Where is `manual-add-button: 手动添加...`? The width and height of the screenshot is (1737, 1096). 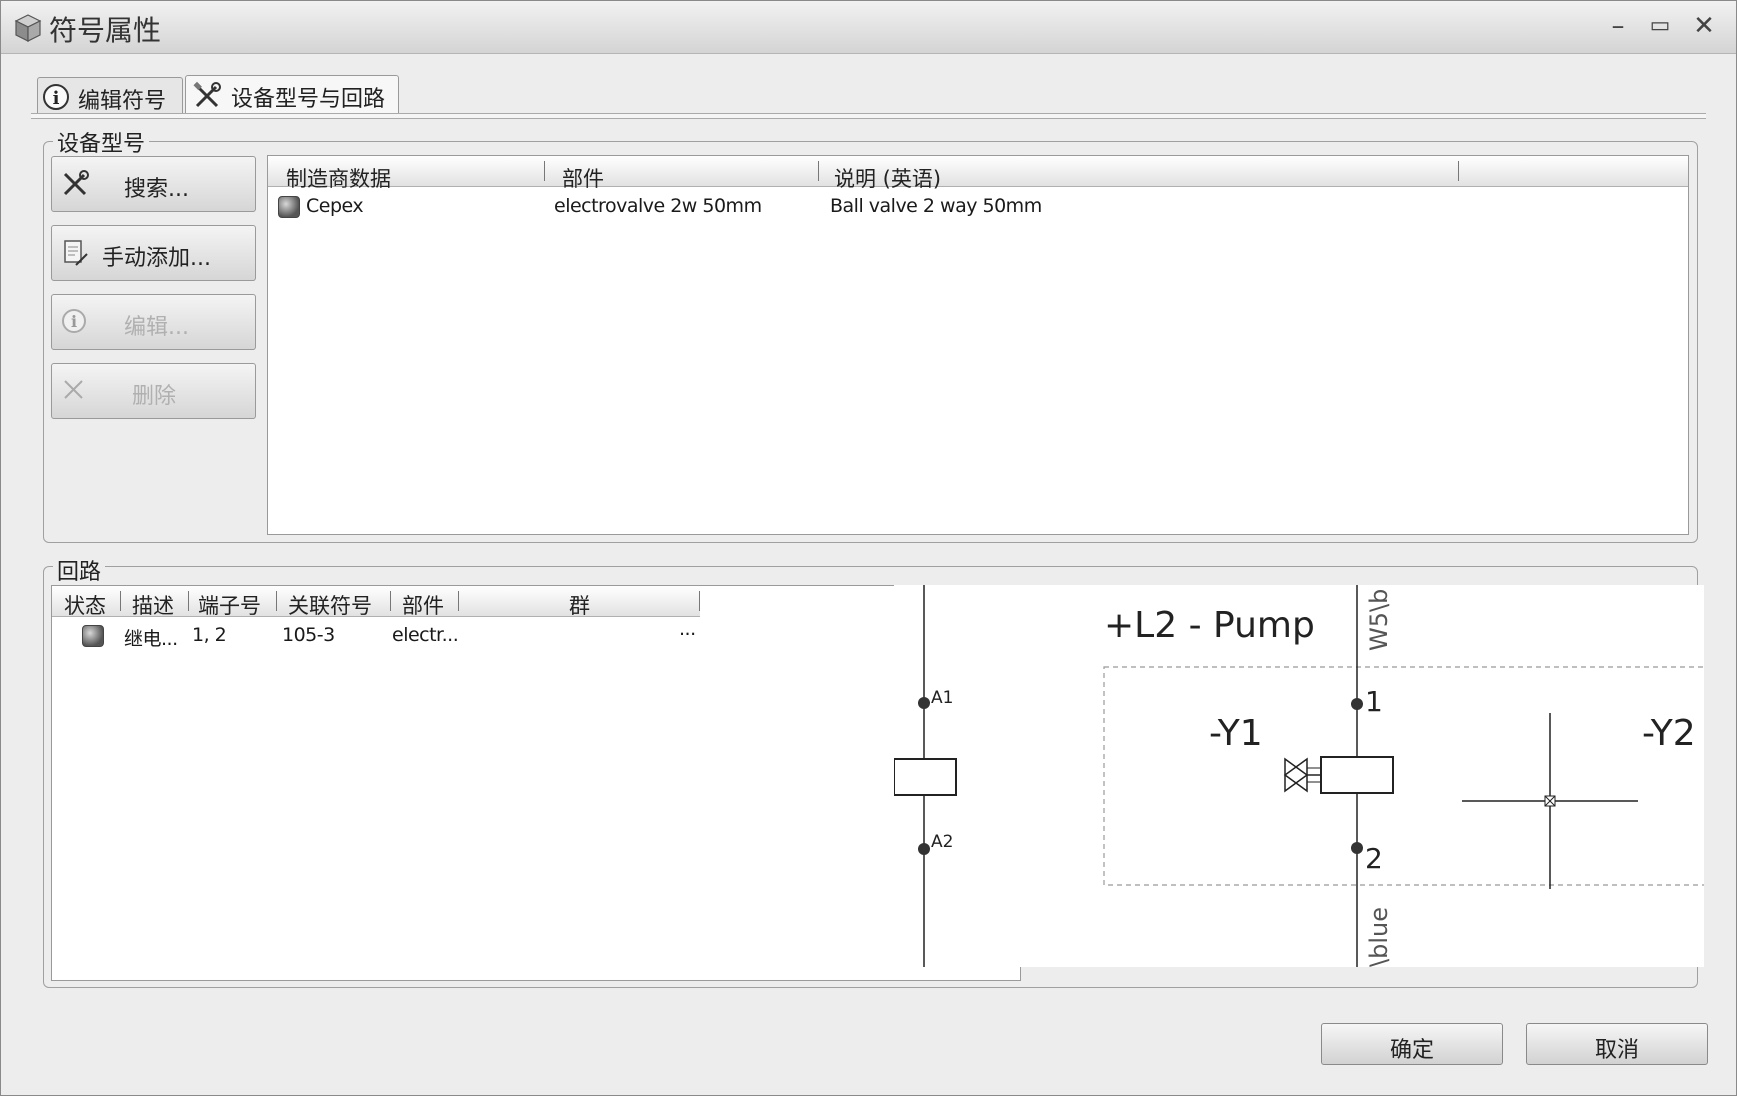
manual-add-button: 手动添加... is located at coordinates (153, 253).